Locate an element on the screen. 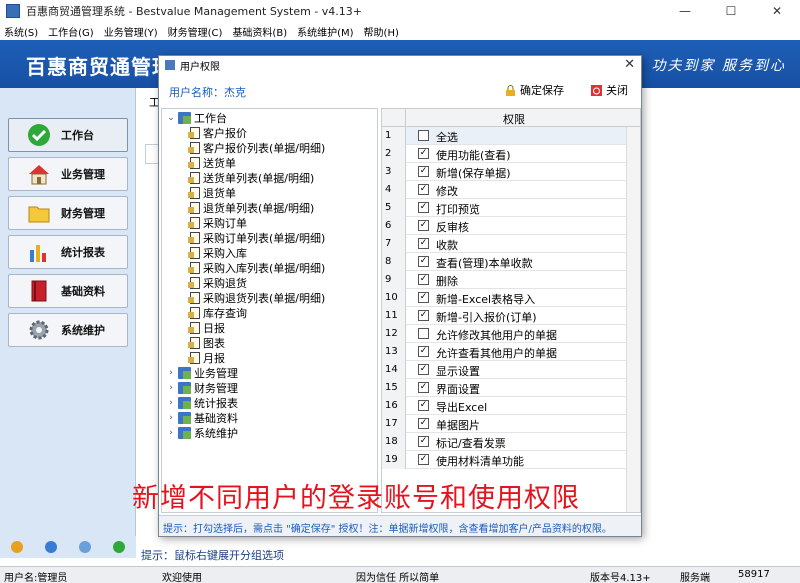  close-dialog-button: 关闭 is located at coordinates (609, 90).